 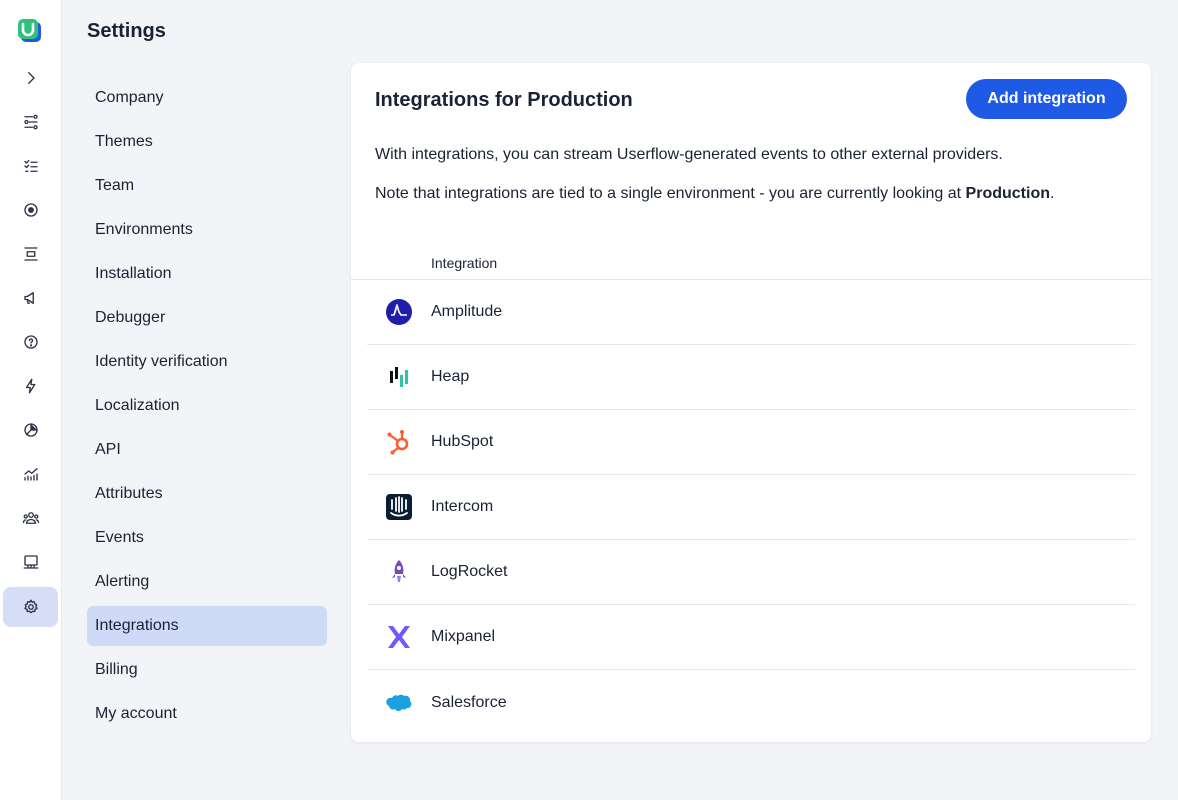 I want to click on integration-label: HubSpot, so click(x=462, y=441).